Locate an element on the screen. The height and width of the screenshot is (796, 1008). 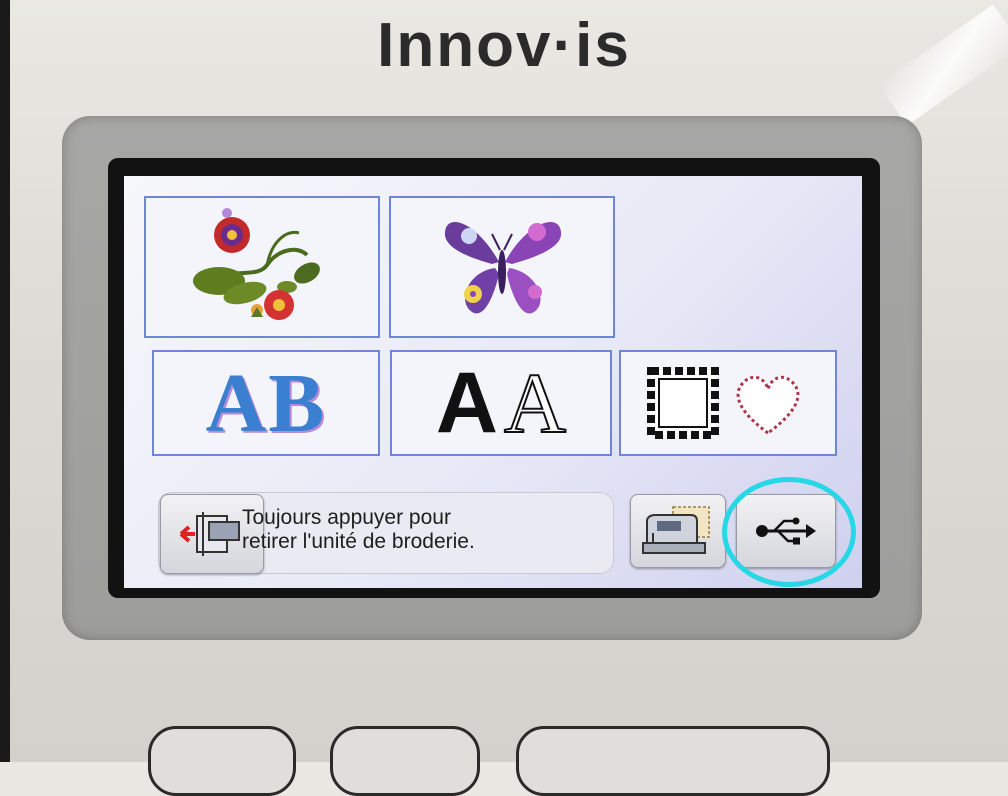
status-line-2: retirer l'unité de broderie. is located at coordinates (358, 541).